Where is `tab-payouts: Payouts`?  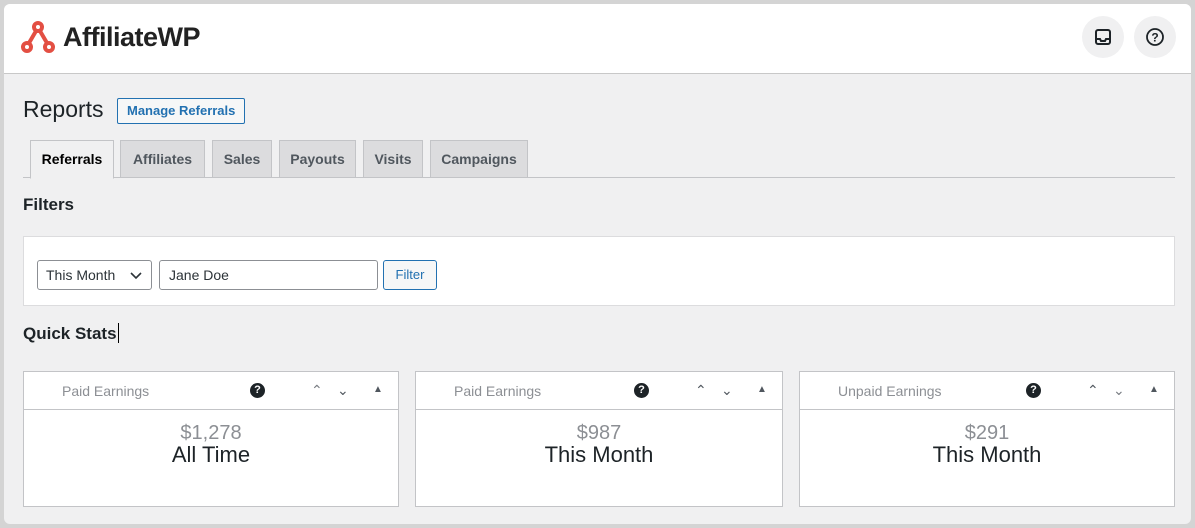 tab-payouts: Payouts is located at coordinates (317, 159).